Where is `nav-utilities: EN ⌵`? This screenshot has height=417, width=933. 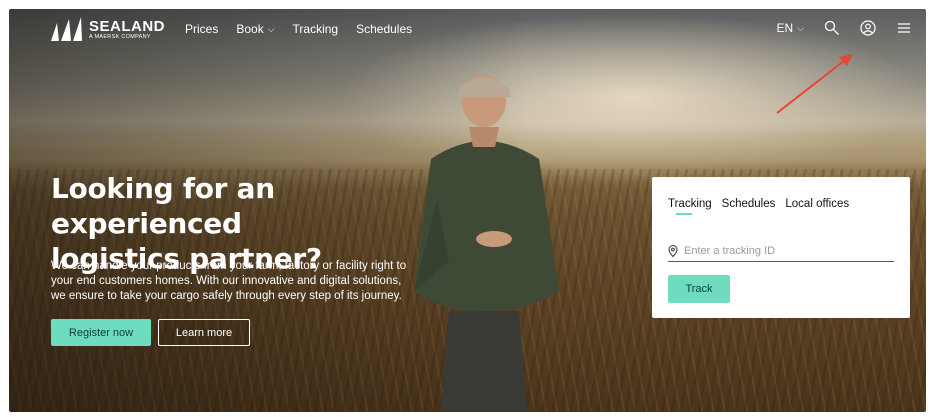 nav-utilities: EN ⌵ is located at coordinates (845, 28).